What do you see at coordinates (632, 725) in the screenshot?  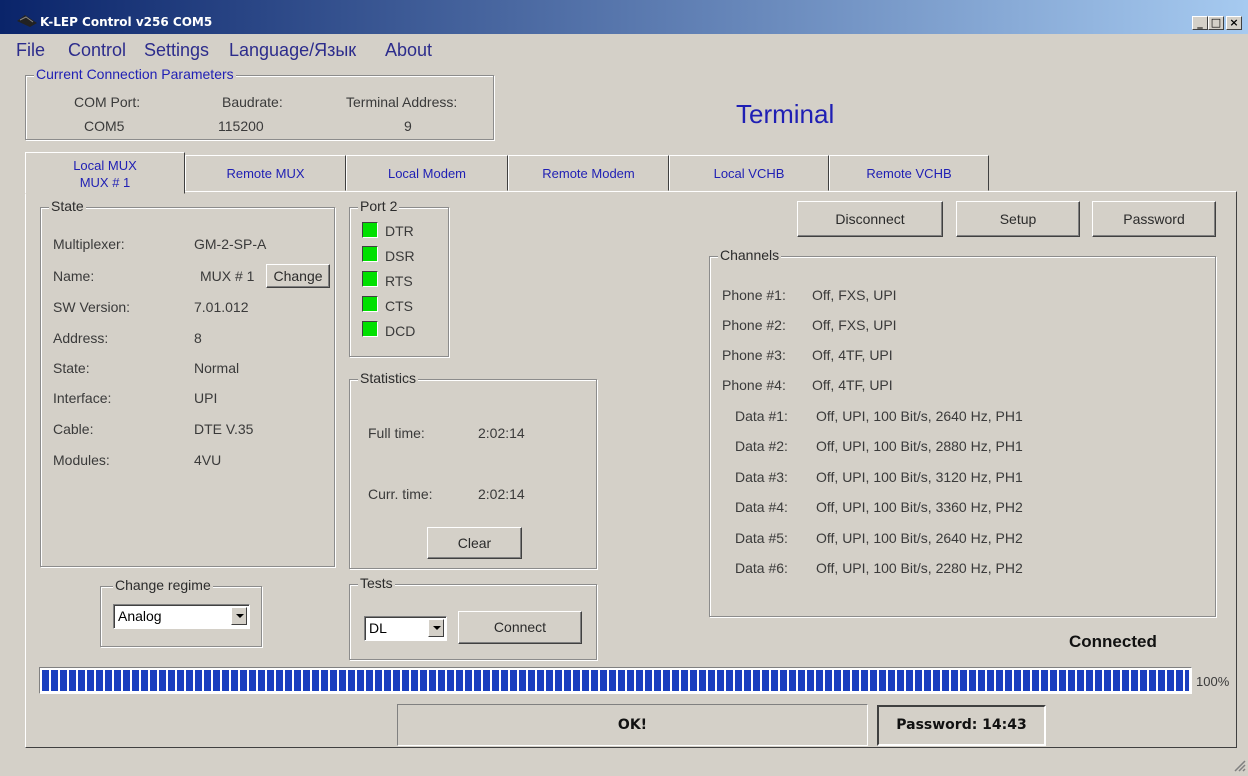 I see `status-message: OK!` at bounding box center [632, 725].